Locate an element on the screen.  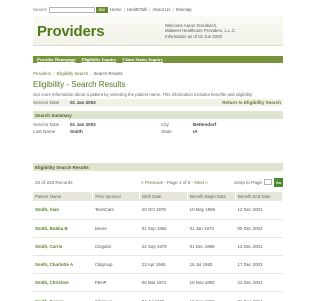
breadcrumb-eligibility-search: Eligibility Search is located at coordinates (73, 73).